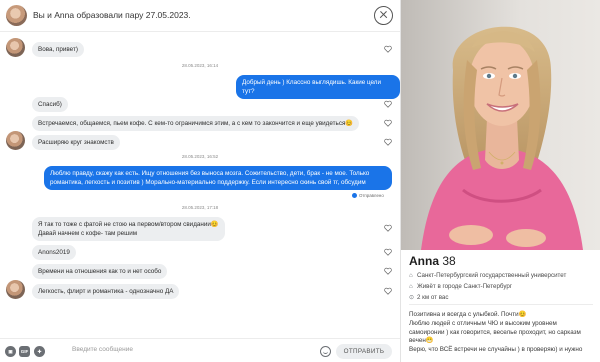 This screenshot has width=600, height=362. I want to click on timestamp: 28.05.2023, 16:52, so click(200, 156).